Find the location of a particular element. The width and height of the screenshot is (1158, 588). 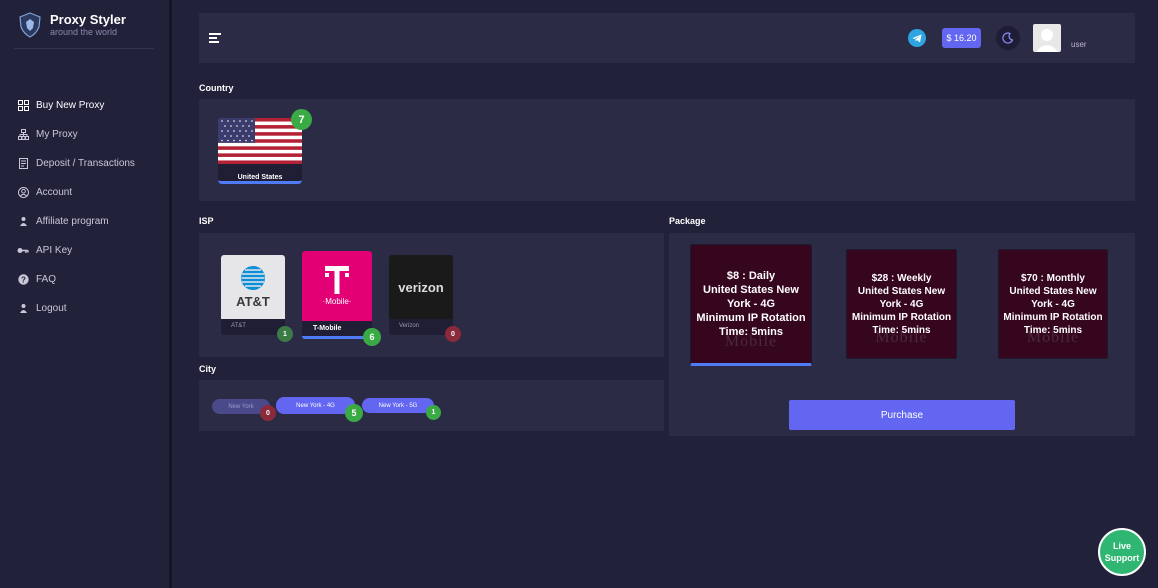

country-count-badge: 7 is located at coordinates (301, 119).